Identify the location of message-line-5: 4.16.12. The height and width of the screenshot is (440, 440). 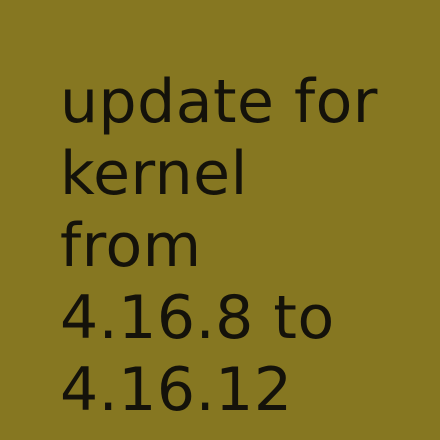
(176, 390).